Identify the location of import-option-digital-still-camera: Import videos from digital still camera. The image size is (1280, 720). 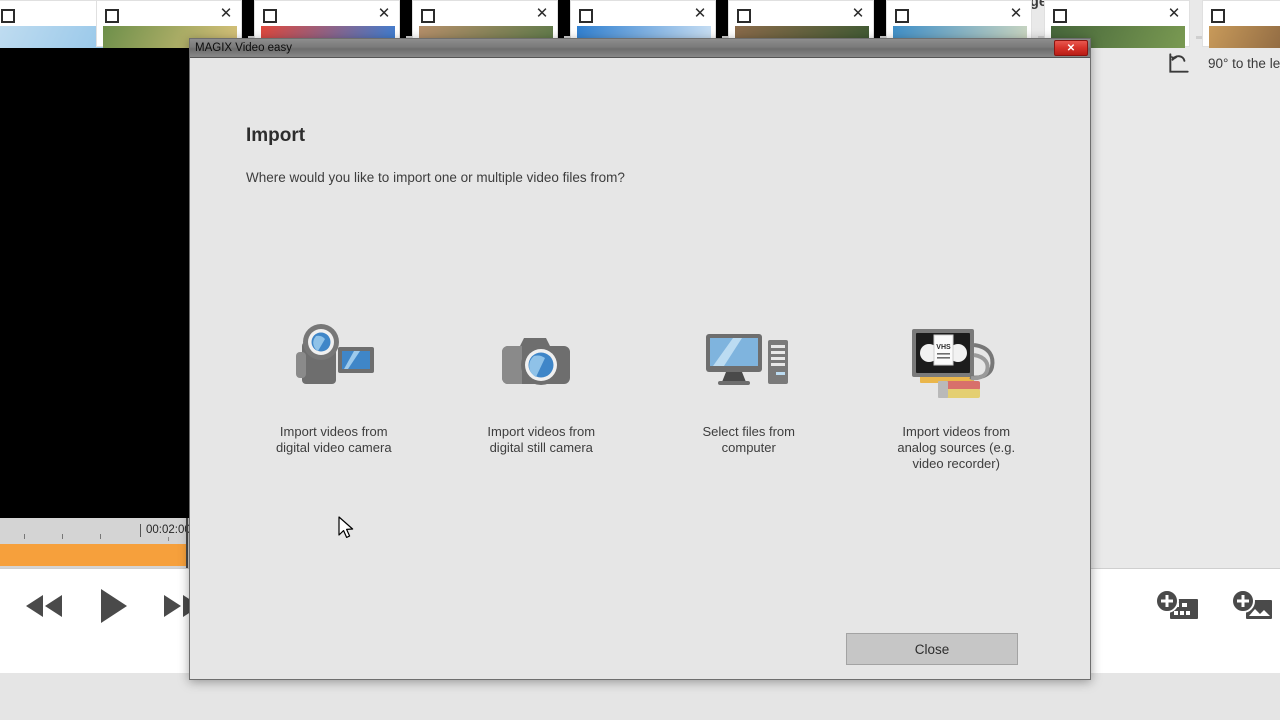
(541, 382).